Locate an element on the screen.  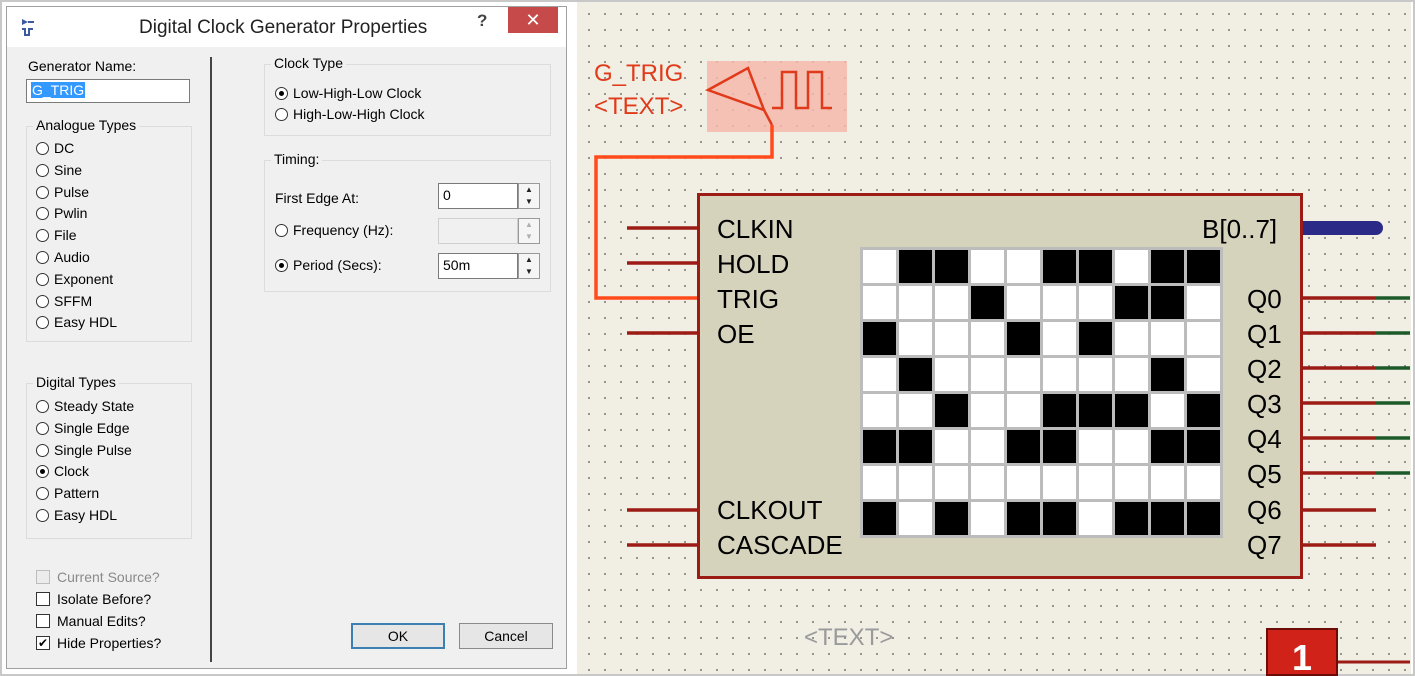
pin-oe: OE is located at coordinates (736, 334).